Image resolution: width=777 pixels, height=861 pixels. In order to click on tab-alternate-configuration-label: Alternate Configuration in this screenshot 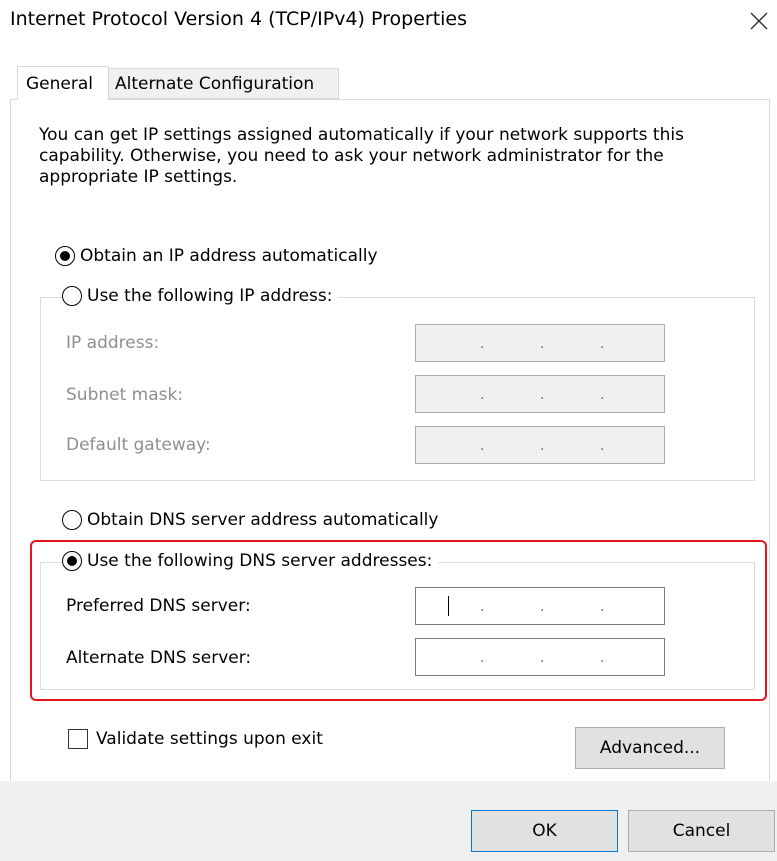, I will do `click(215, 83)`.